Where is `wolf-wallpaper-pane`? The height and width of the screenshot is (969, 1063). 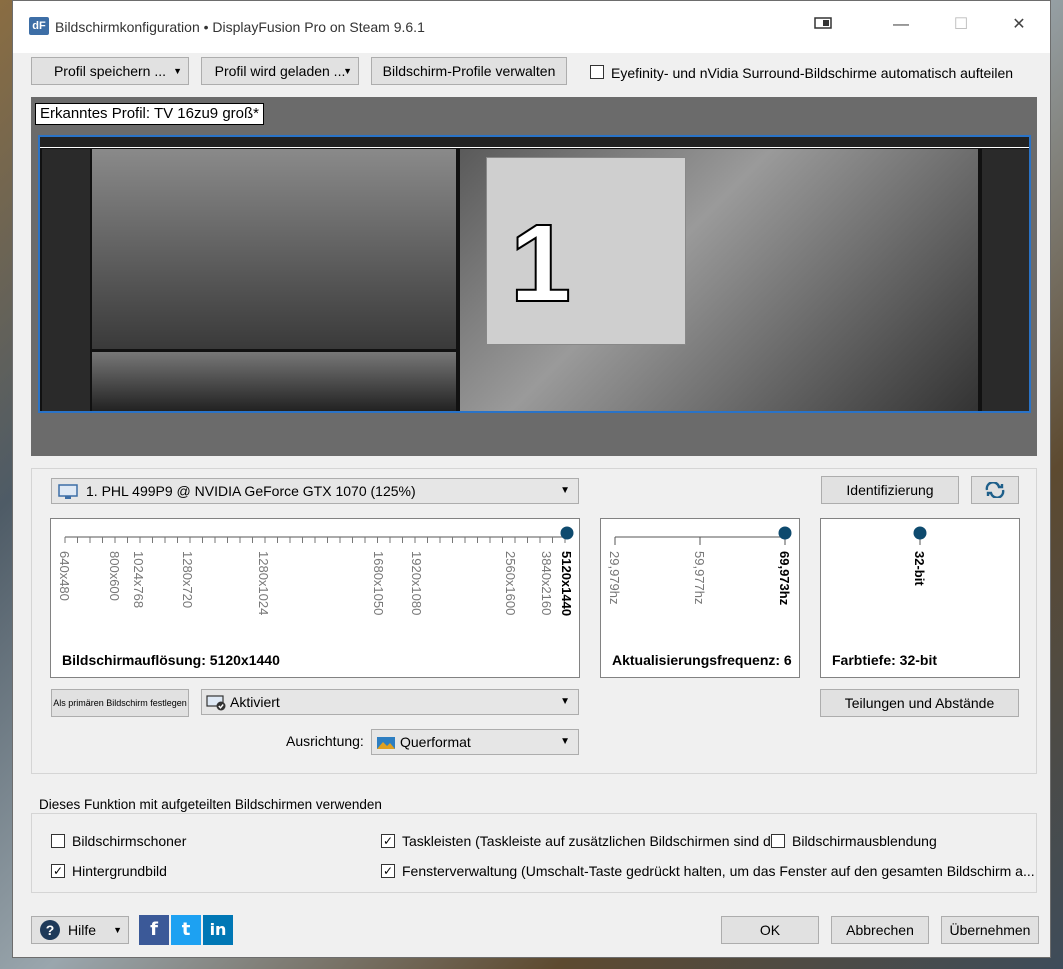
wolf-wallpaper-pane is located at coordinates (274, 249).